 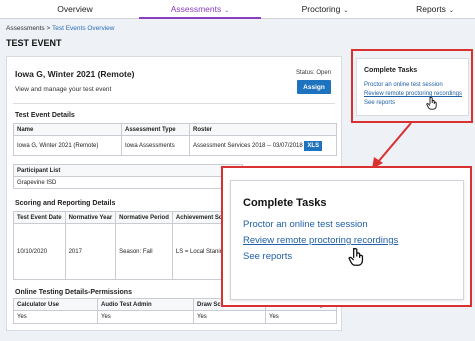 I want to click on hand-pointer-icon, so click(x=356, y=256).